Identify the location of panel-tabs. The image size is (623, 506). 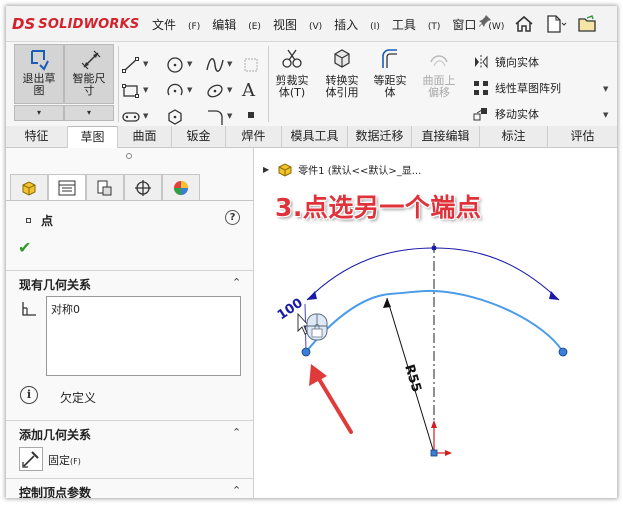
(105, 187).